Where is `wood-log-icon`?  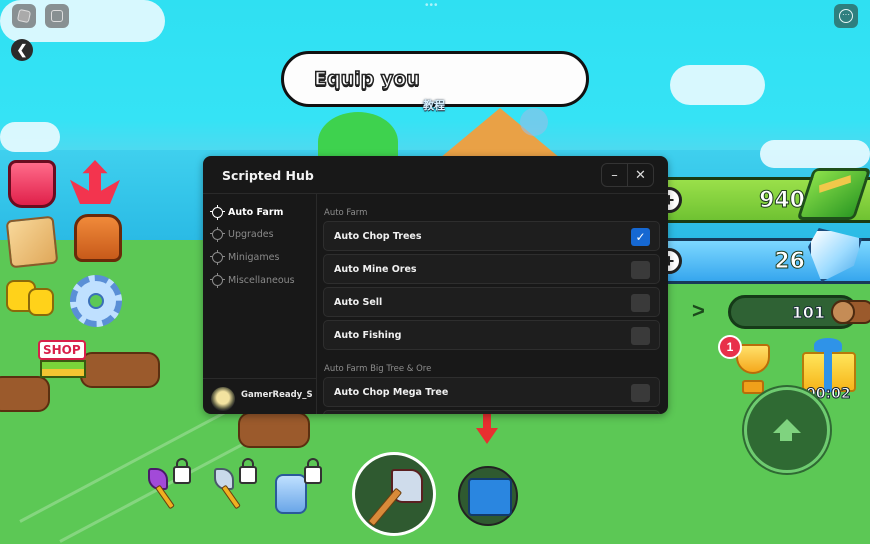
wood-log-icon is located at coordinates (850, 312).